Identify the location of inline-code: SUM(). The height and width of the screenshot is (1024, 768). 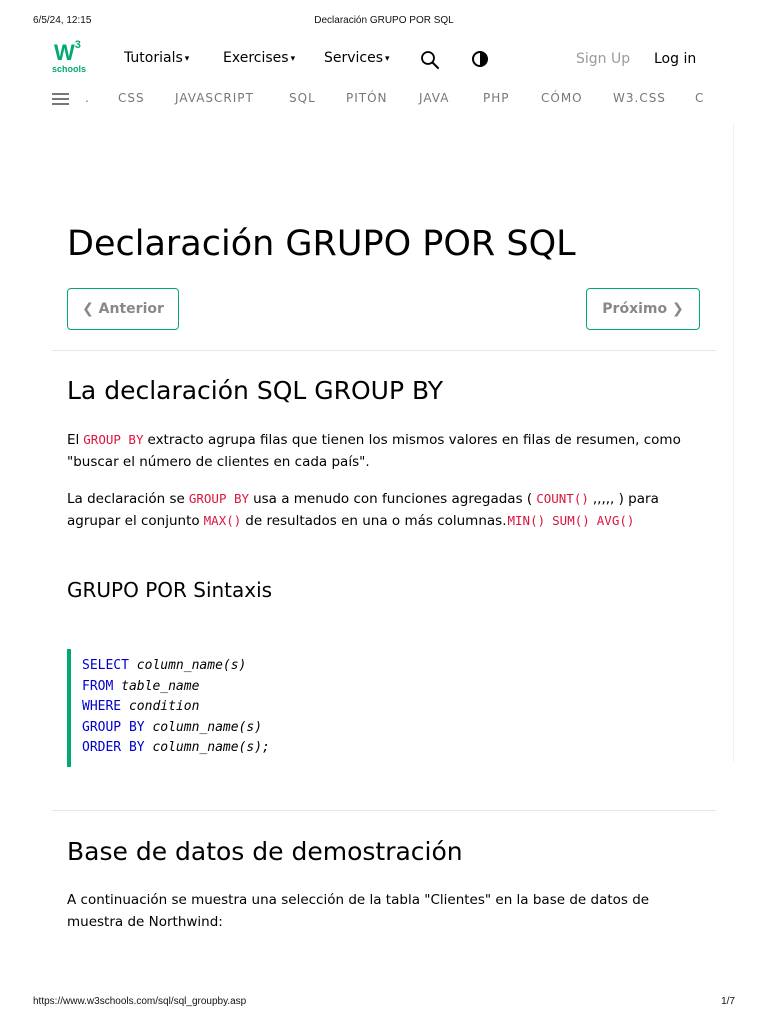
(571, 520).